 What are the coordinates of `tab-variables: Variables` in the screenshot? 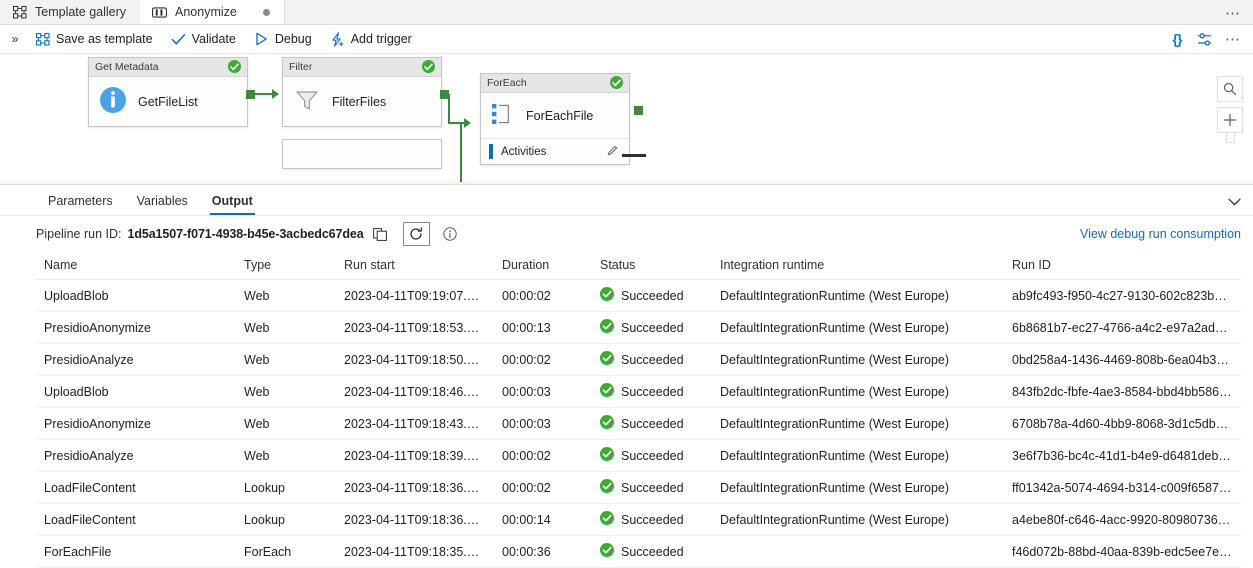 It's located at (162, 204).